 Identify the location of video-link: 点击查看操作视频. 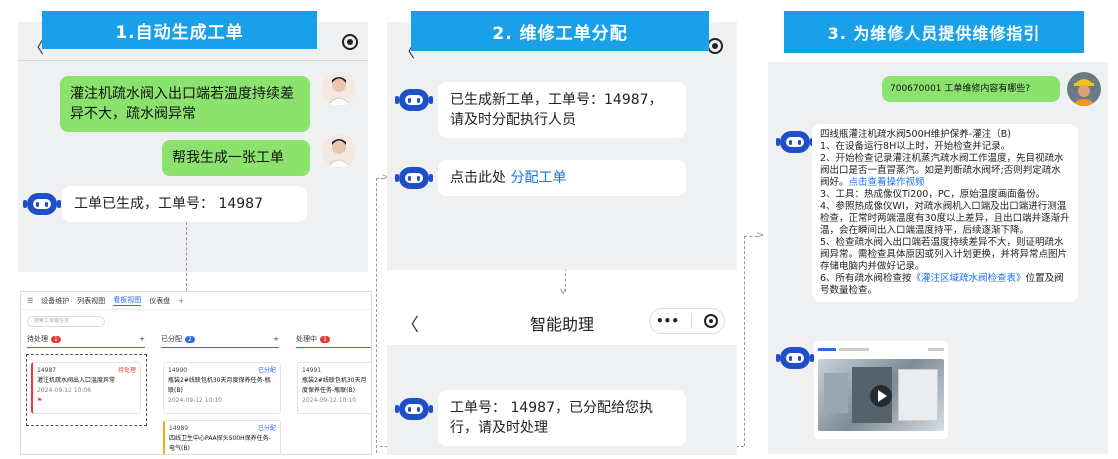
(887, 182).